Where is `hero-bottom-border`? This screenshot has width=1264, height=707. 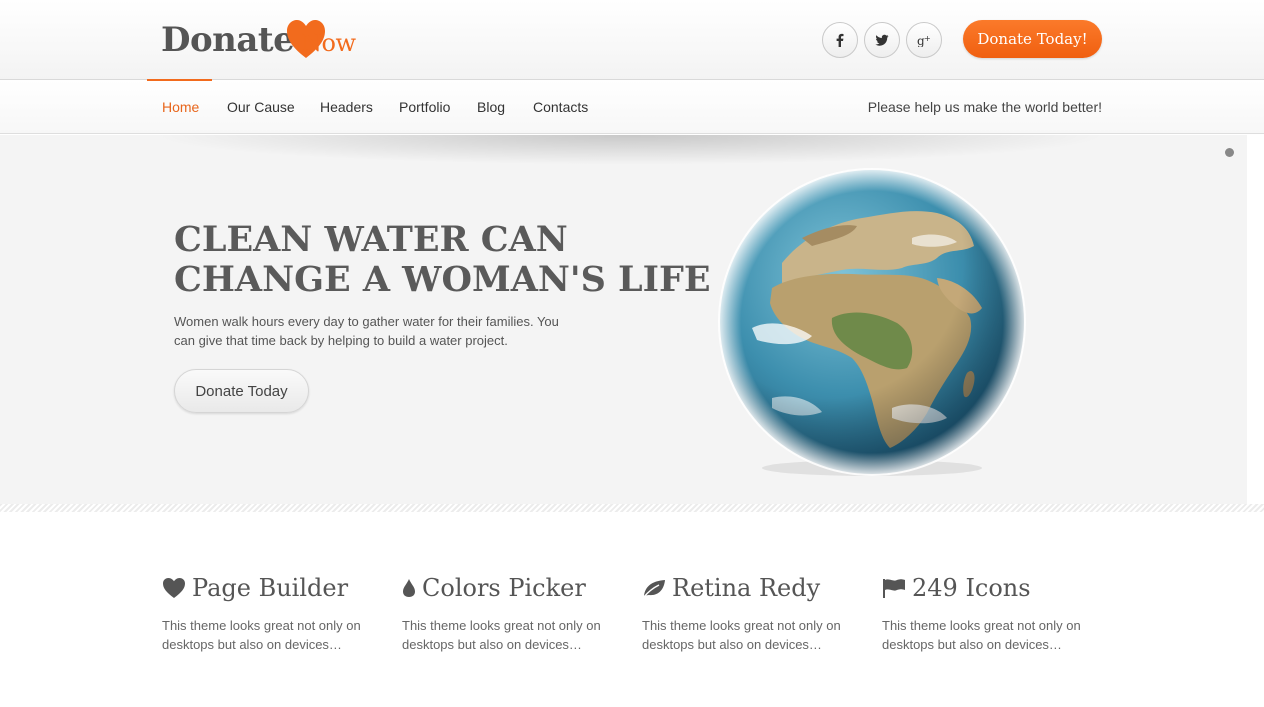 hero-bottom-border is located at coordinates (632, 508).